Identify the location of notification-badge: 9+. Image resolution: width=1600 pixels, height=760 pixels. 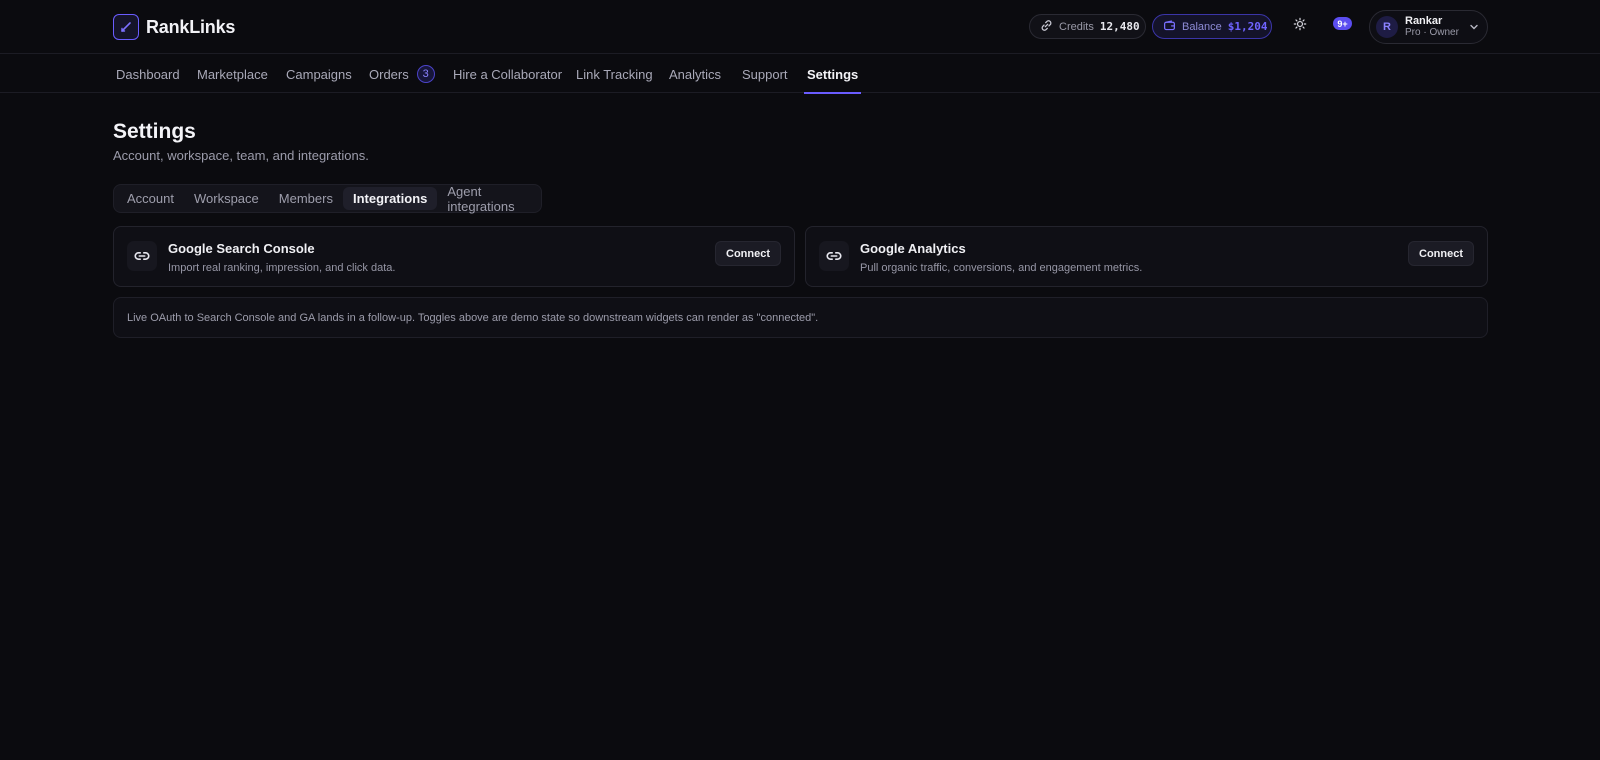
(1342, 23).